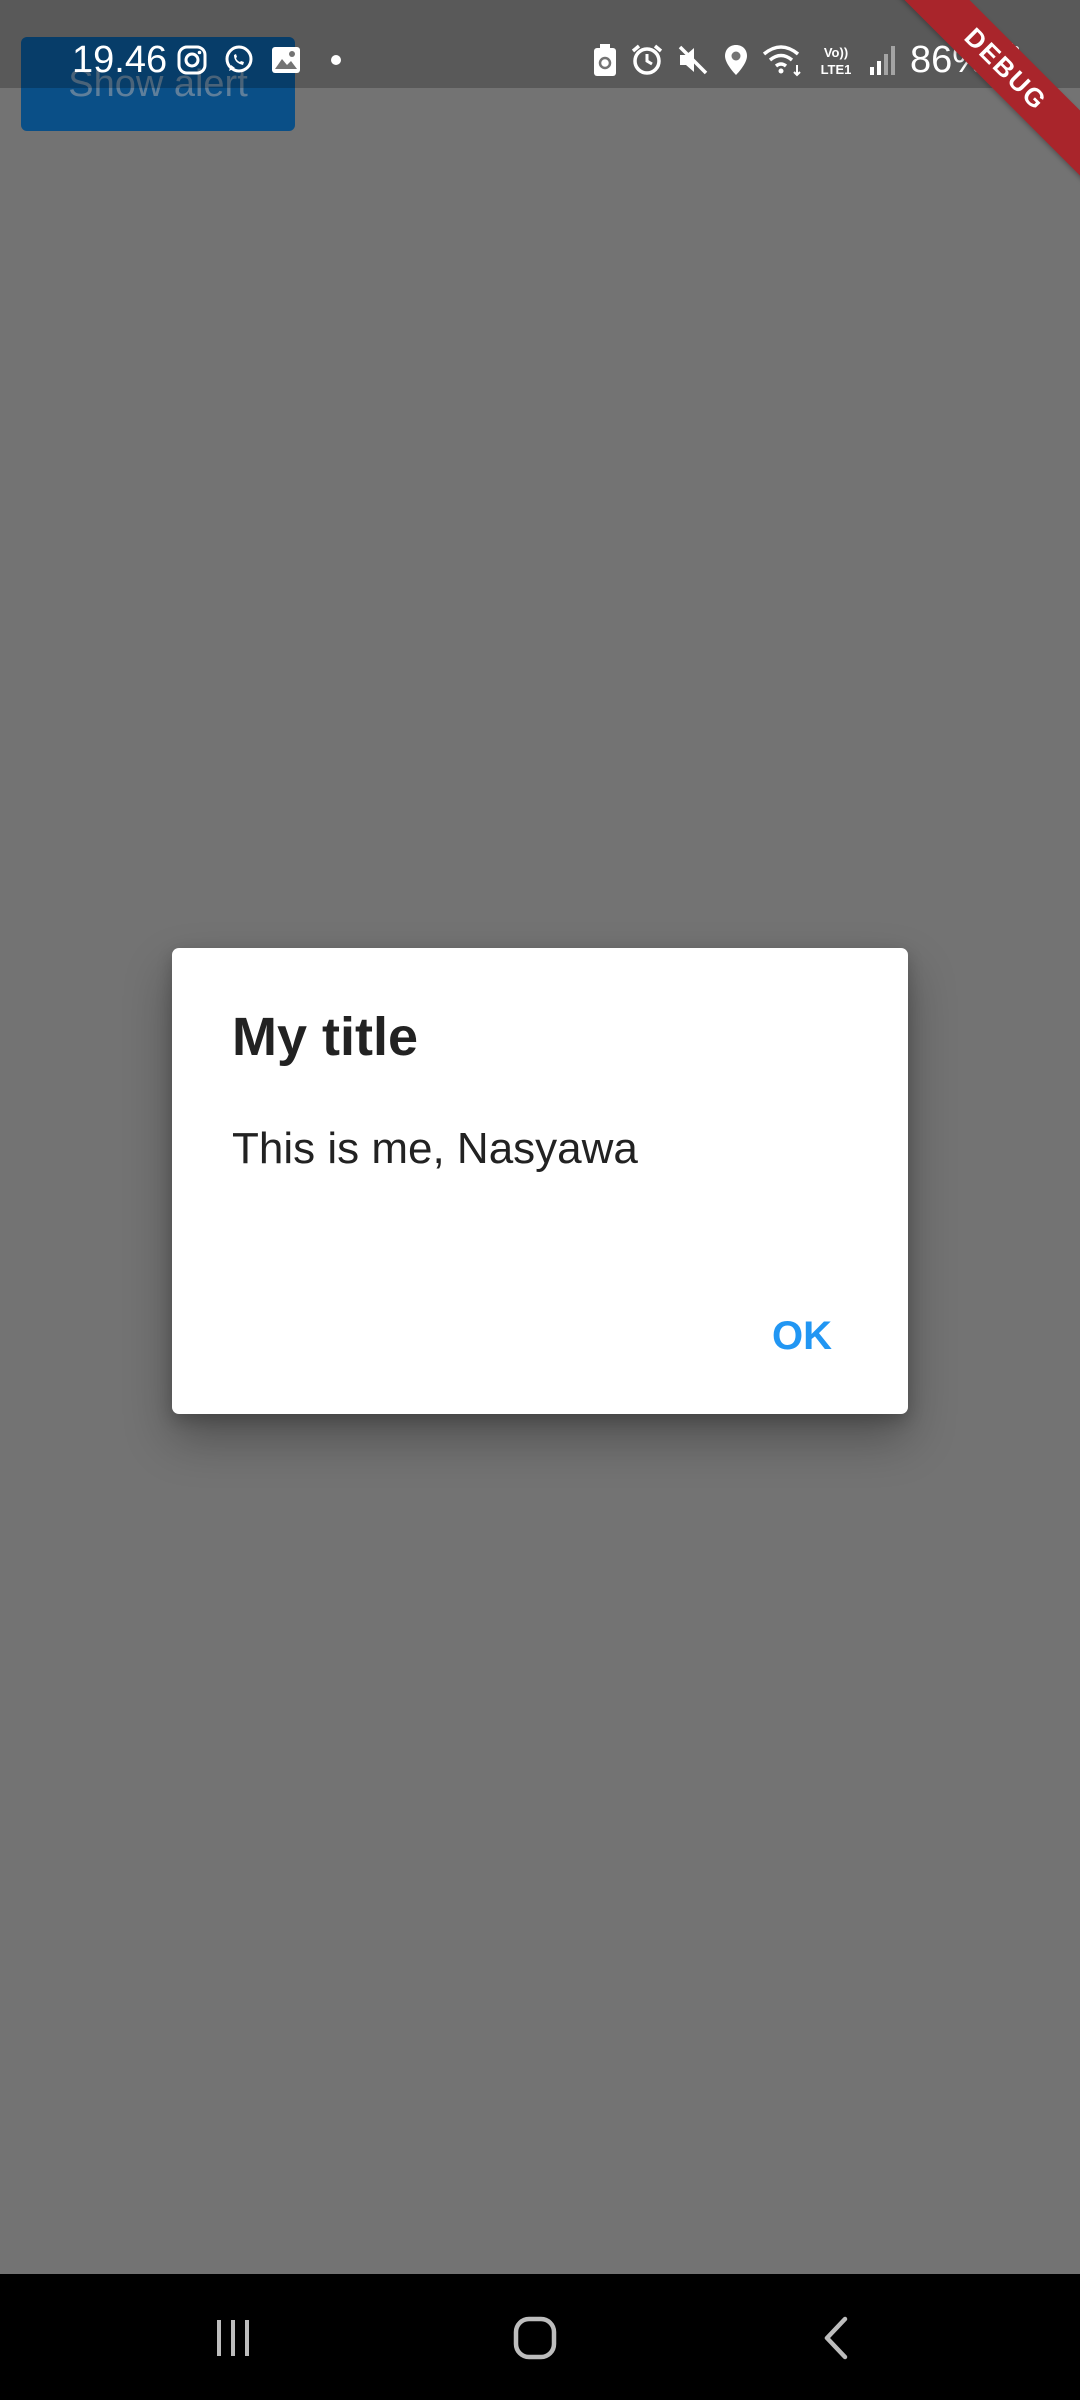 The image size is (1080, 2400). I want to click on back-icon, so click(836, 2338).